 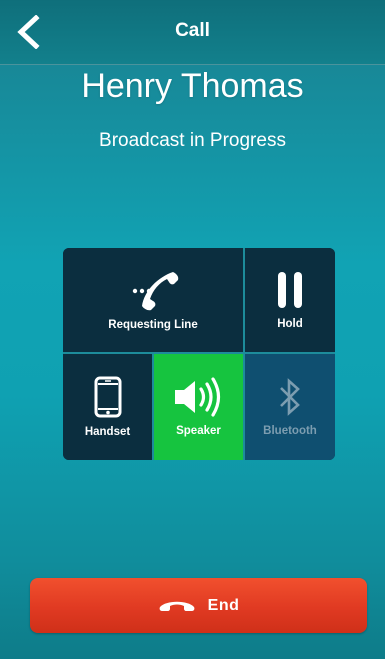 What do you see at coordinates (107, 432) in the screenshot?
I see `handset-label: Handset` at bounding box center [107, 432].